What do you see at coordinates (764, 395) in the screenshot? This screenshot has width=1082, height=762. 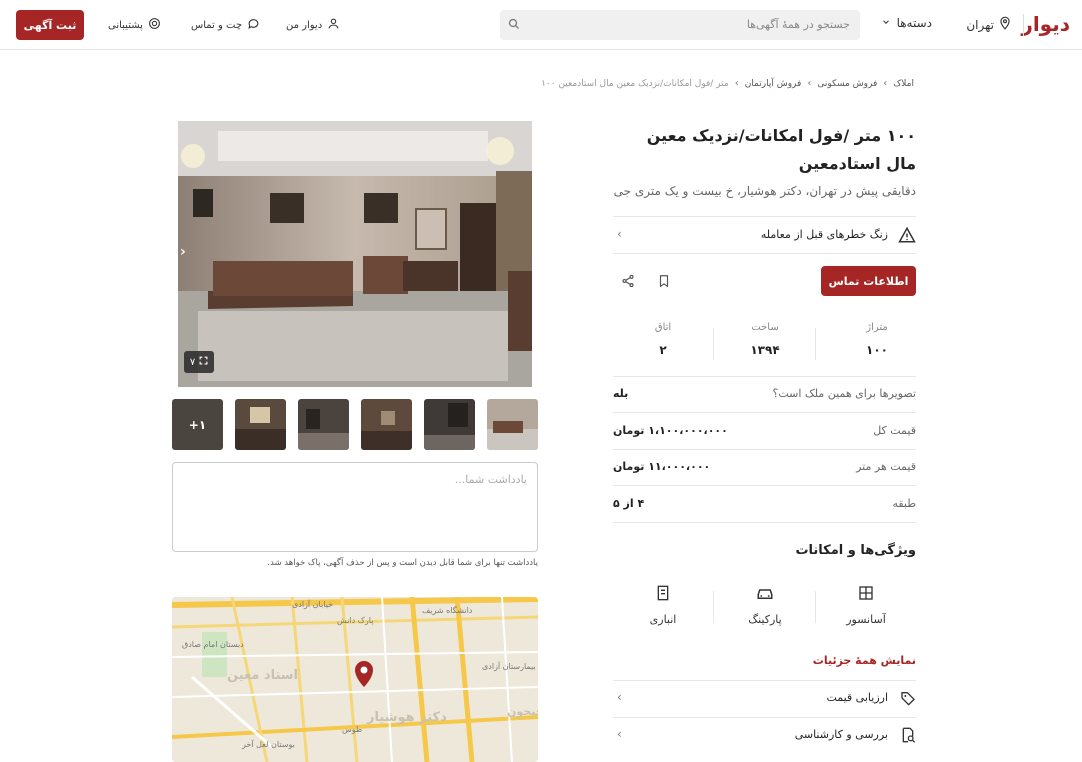 I see `info-row-photos-genuine: تصویرها برای همین ملک است؟ بله` at bounding box center [764, 395].